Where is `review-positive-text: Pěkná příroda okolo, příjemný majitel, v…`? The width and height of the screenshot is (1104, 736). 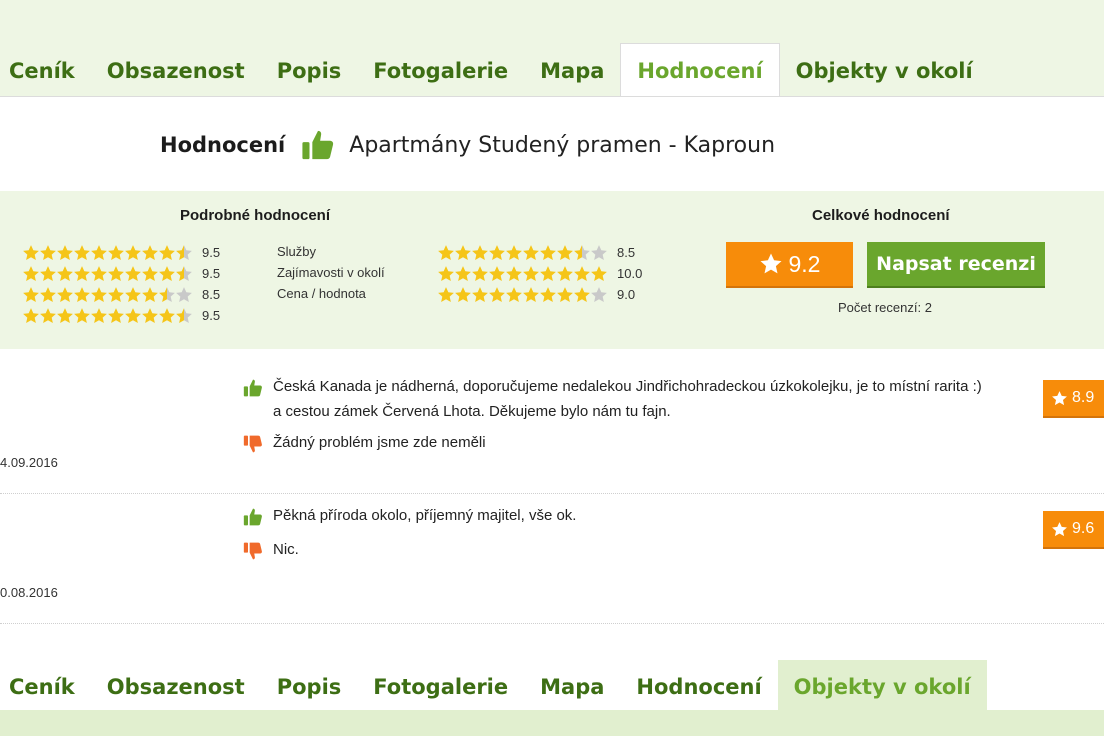 review-positive-text: Pěkná příroda okolo, příjemný majitel, v… is located at coordinates (425, 515).